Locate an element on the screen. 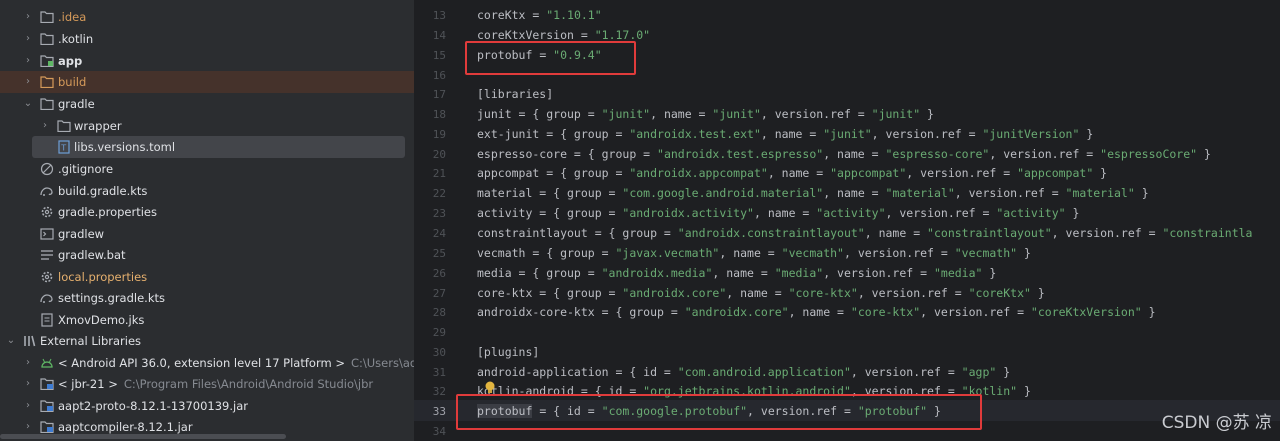  jdk-folder-icon is located at coordinates (47, 384).